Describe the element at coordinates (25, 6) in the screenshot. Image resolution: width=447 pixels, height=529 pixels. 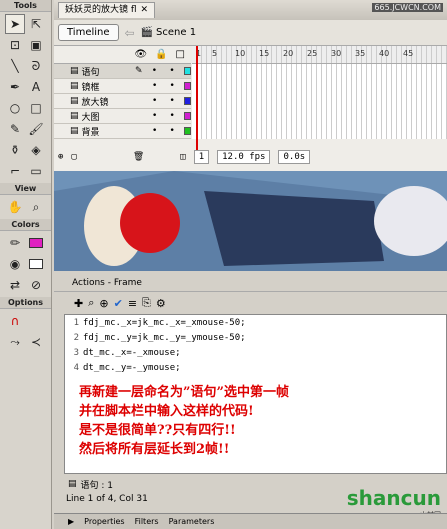
I see `tools-header: Tools` at that location.